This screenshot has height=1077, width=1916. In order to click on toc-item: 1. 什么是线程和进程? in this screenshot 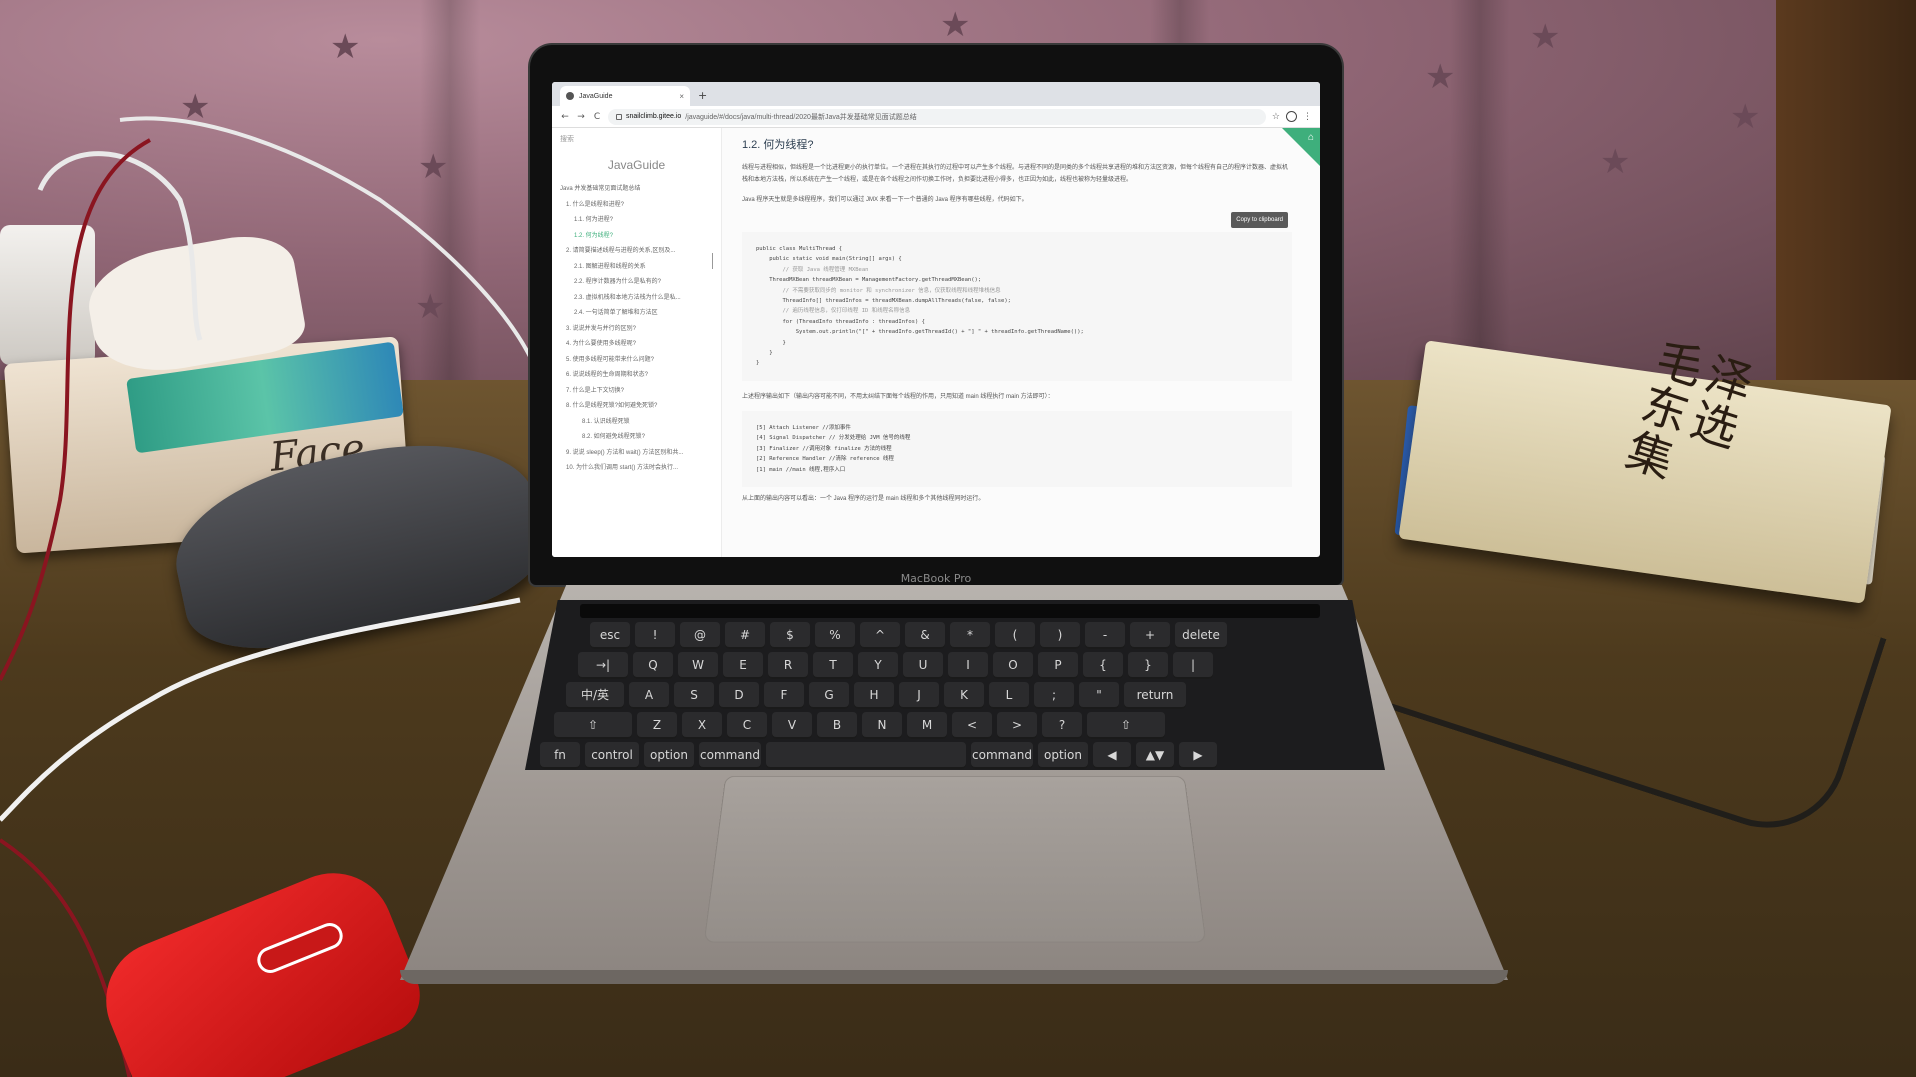, I will do `click(636, 206)`.